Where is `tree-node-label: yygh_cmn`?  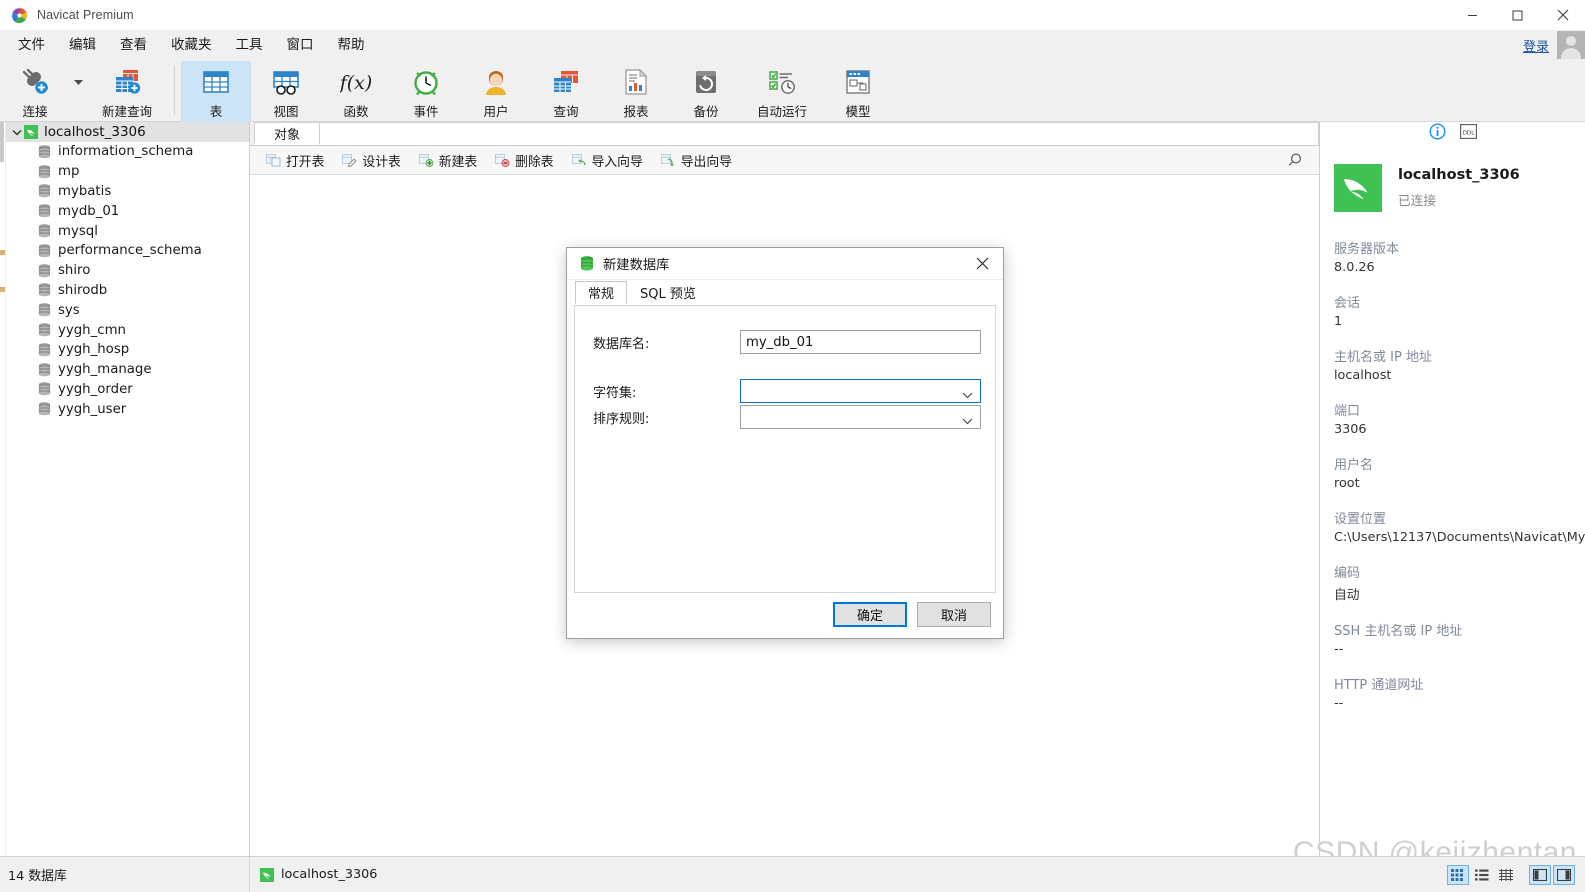
tree-node-label: yygh_cmn is located at coordinates (92, 330).